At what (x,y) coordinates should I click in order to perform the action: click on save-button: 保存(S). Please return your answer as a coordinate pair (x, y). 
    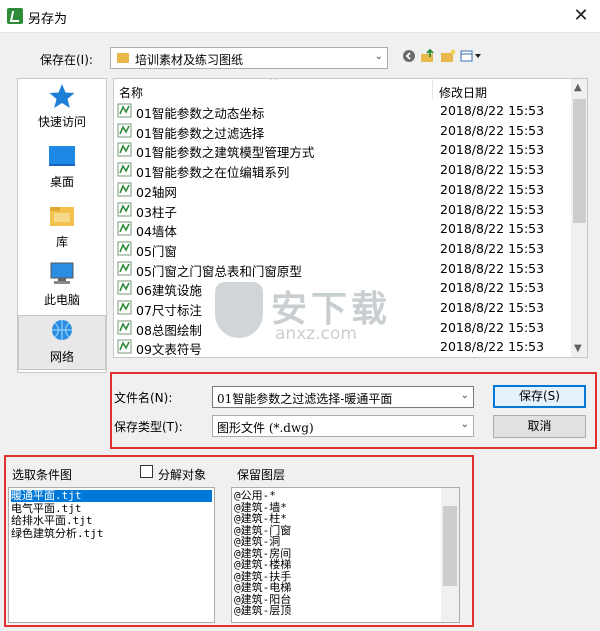
    Looking at the image, I should click on (539, 396).